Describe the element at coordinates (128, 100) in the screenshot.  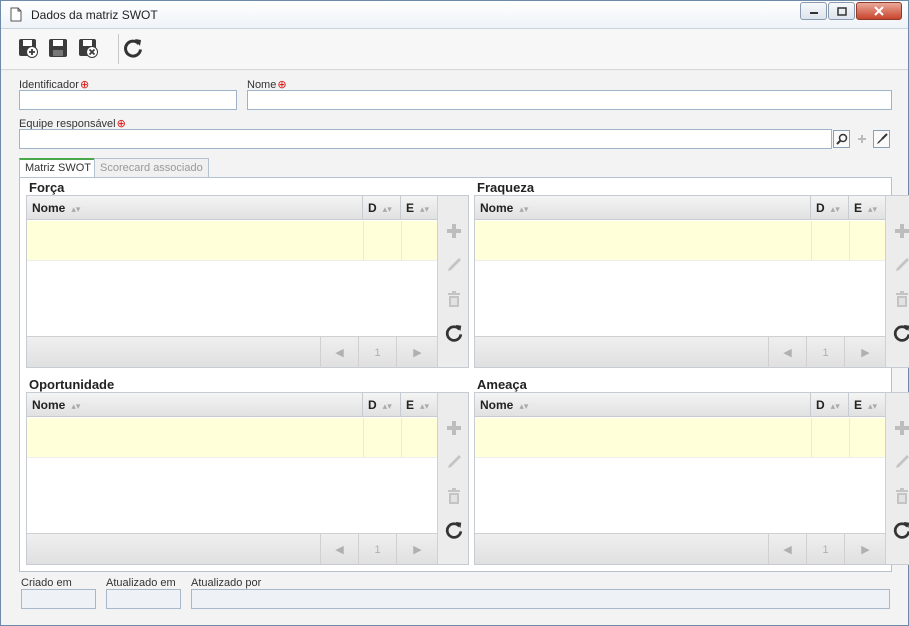
I see `identificador-input` at that location.